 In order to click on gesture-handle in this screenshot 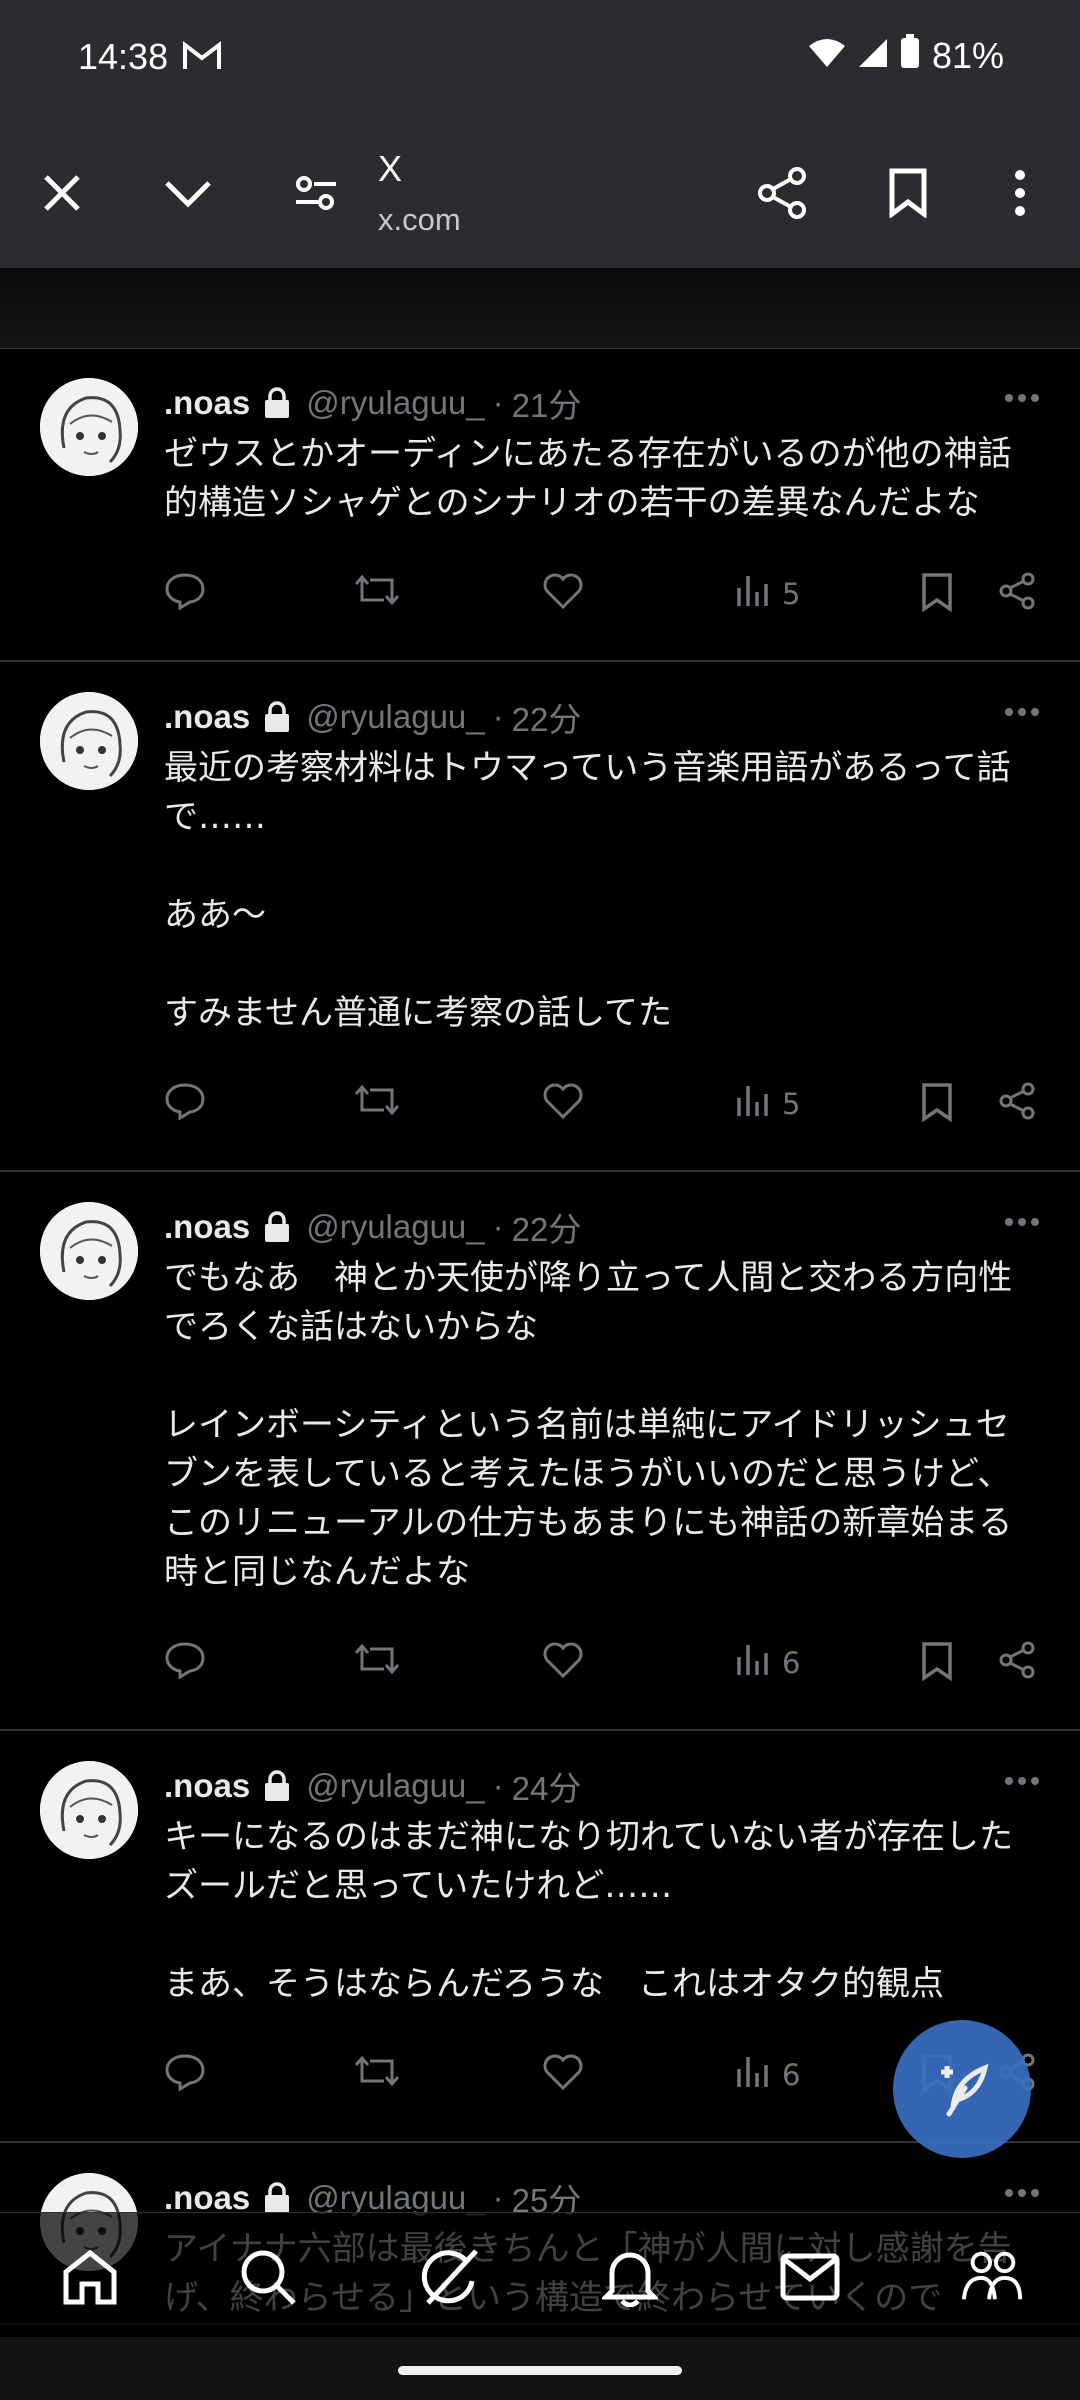, I will do `click(540, 2370)`.